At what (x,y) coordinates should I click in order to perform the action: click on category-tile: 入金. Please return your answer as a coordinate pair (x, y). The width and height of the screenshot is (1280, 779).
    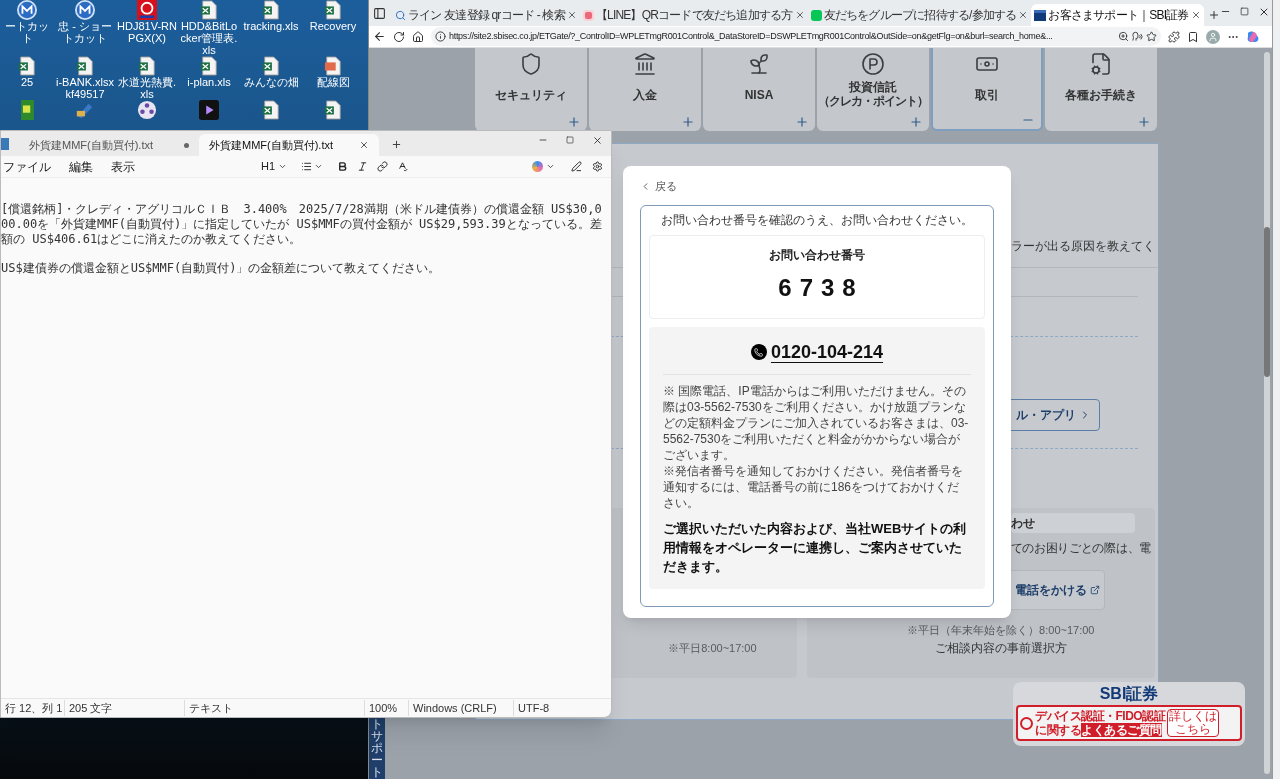
    Looking at the image, I should click on (645, 89).